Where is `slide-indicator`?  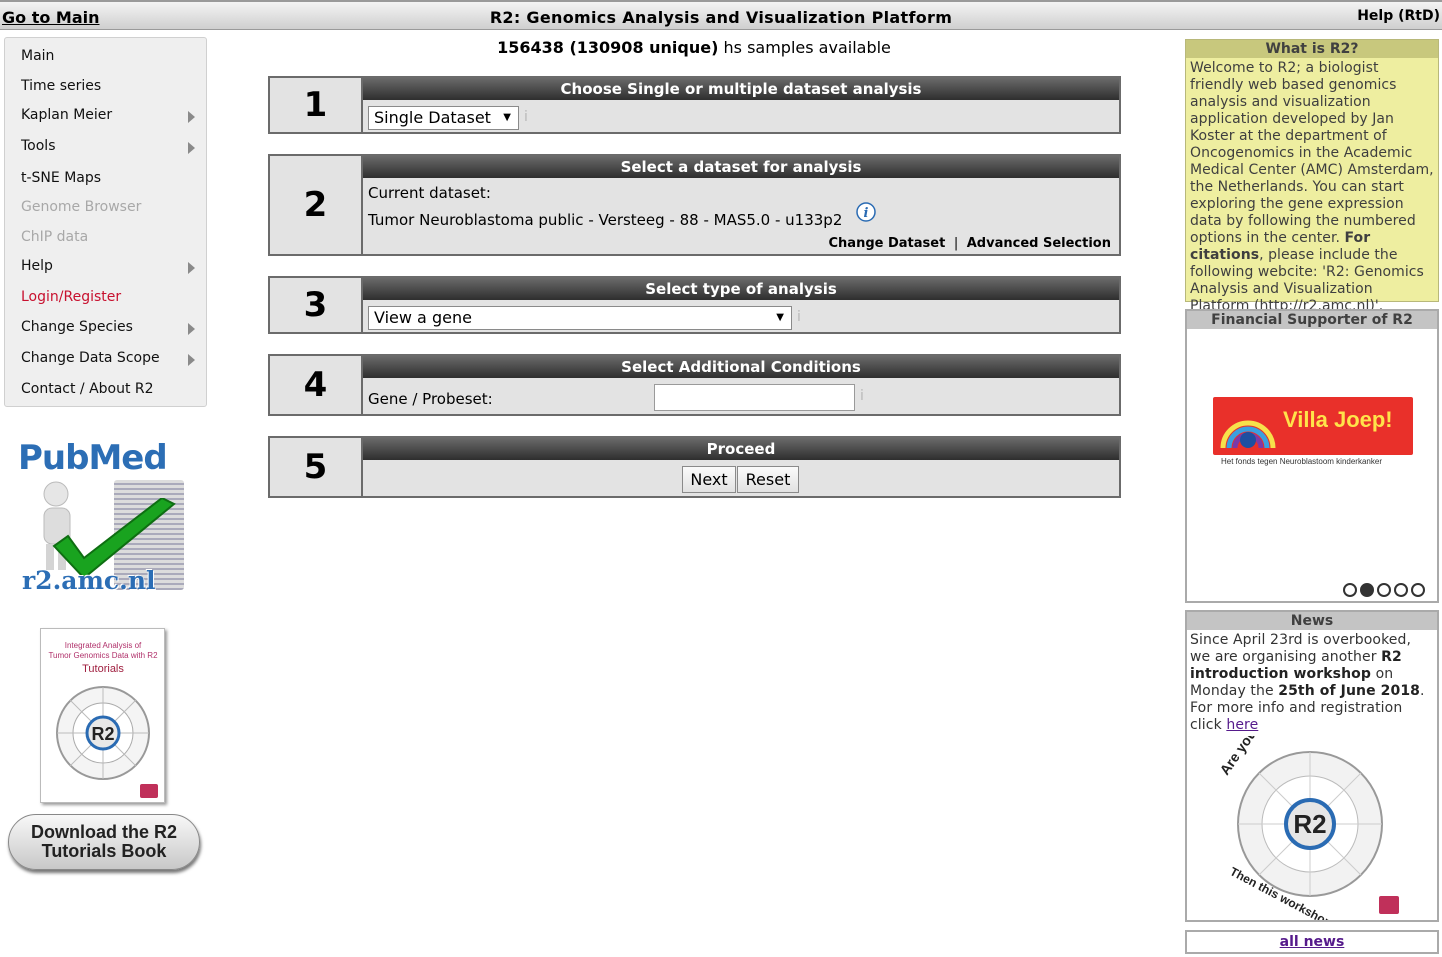
slide-indicator is located at coordinates (1385, 592).